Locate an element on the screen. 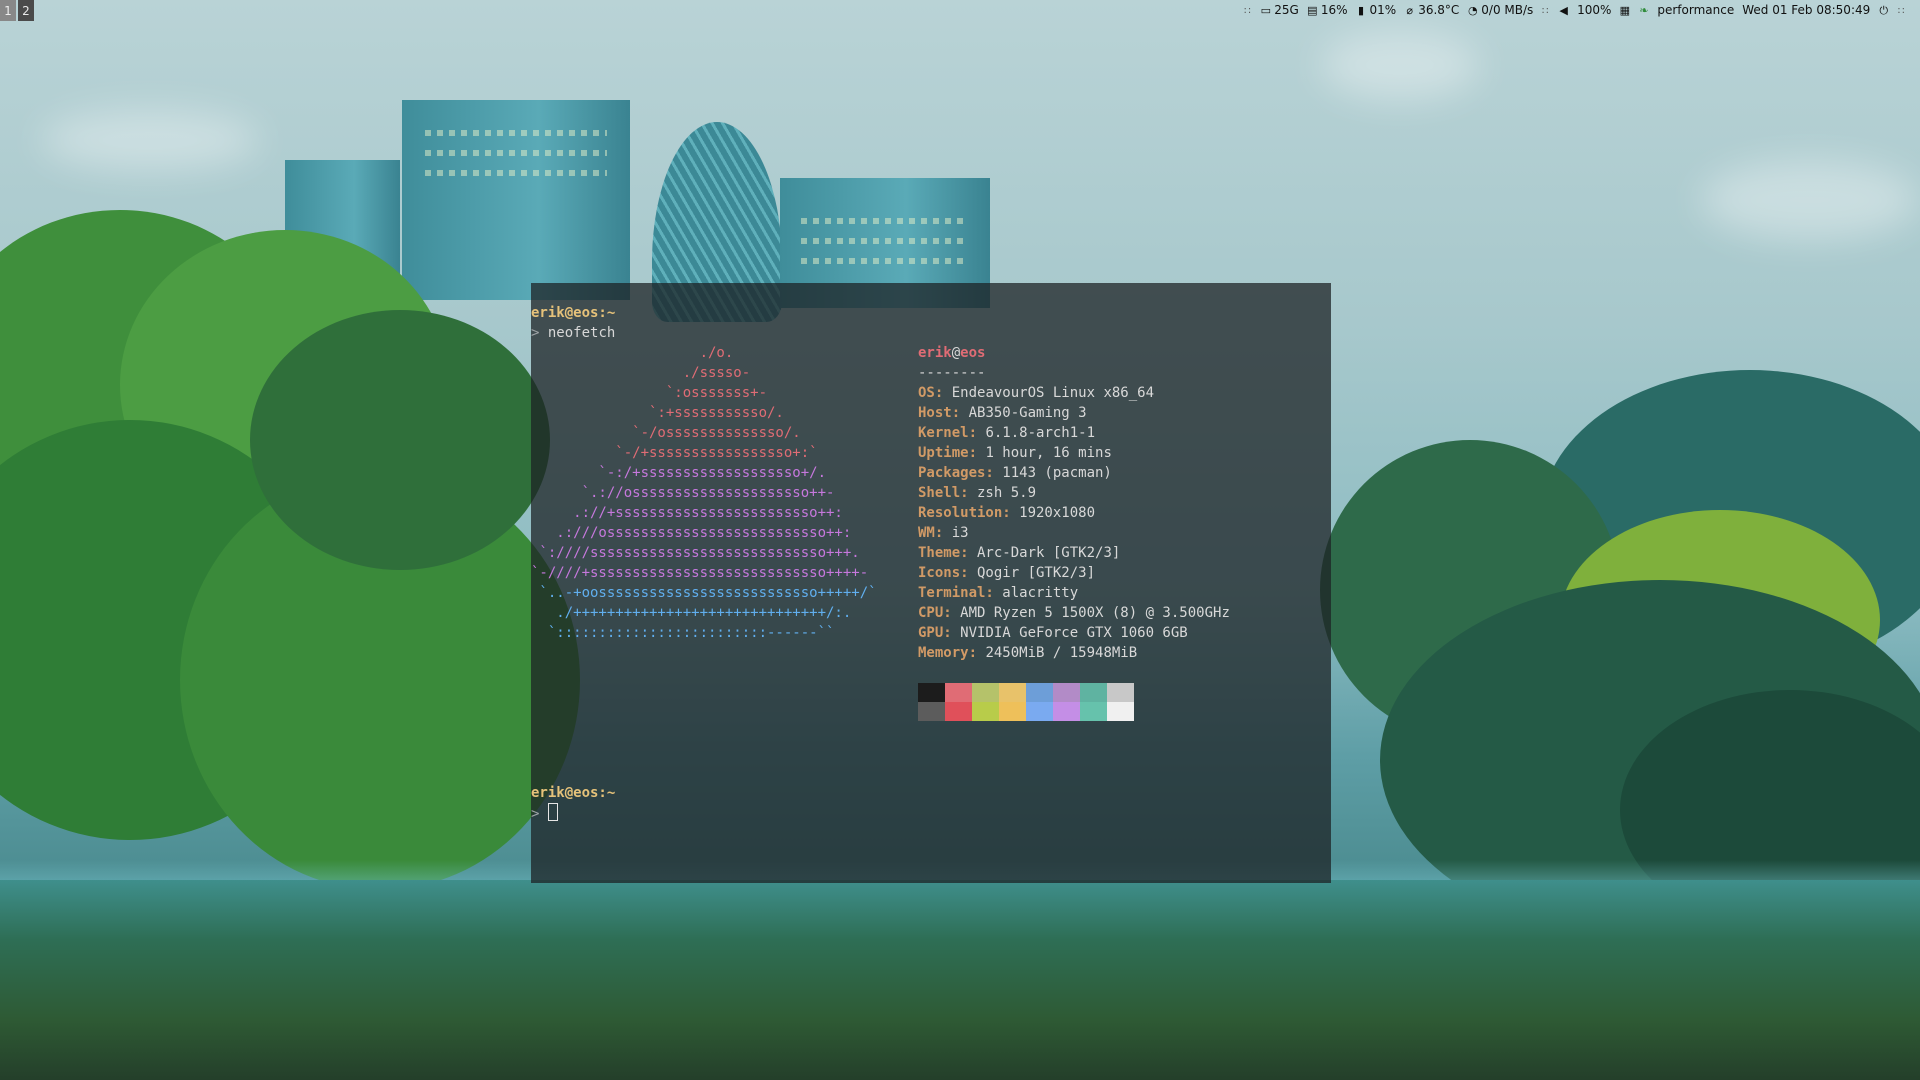 Image resolution: width=1920 pixels, height=1080 pixels. info-value: AB350-Gaming 3 is located at coordinates (1023, 413).